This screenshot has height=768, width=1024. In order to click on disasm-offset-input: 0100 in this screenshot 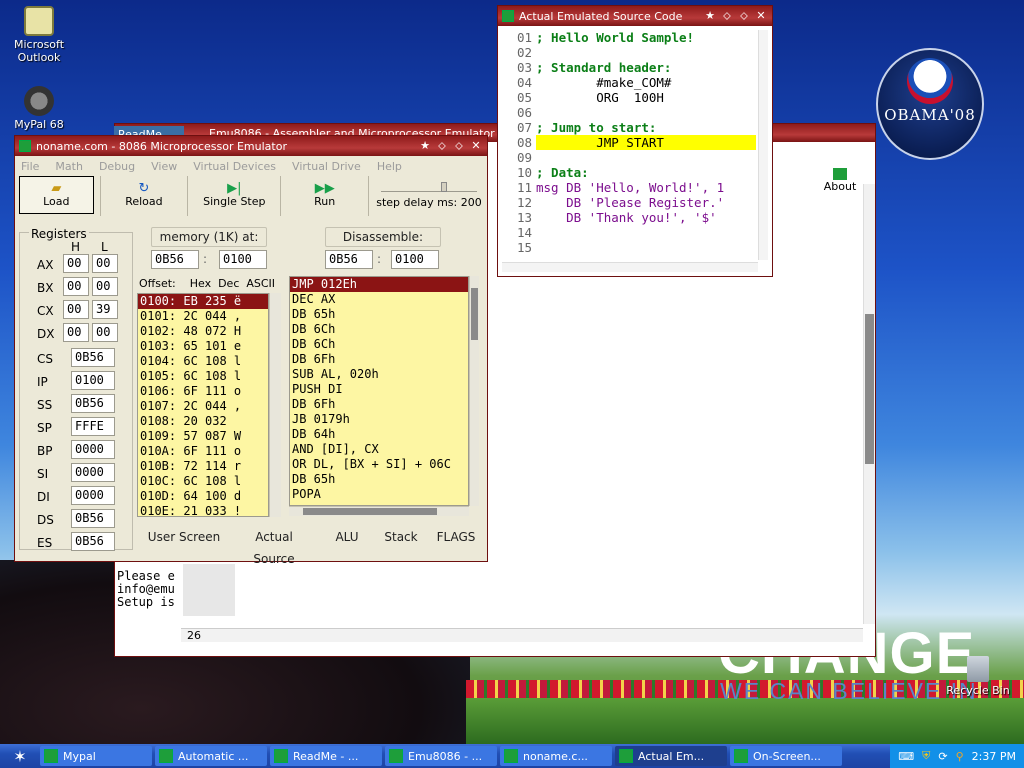, I will do `click(415, 259)`.